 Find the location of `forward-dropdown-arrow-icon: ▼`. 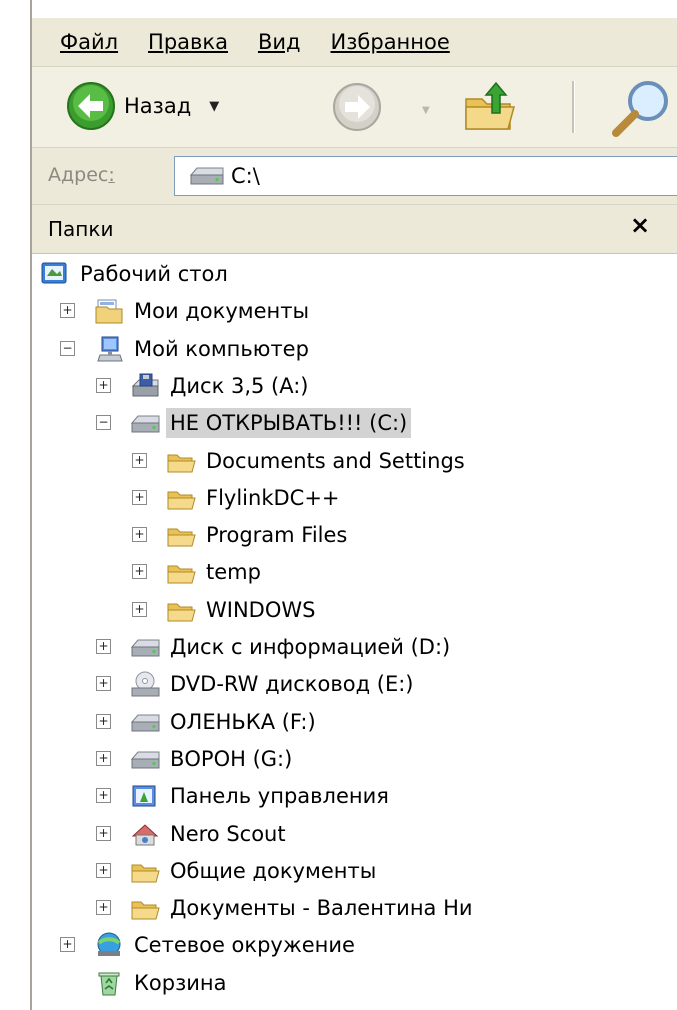

forward-dropdown-arrow-icon: ▼ is located at coordinates (426, 110).